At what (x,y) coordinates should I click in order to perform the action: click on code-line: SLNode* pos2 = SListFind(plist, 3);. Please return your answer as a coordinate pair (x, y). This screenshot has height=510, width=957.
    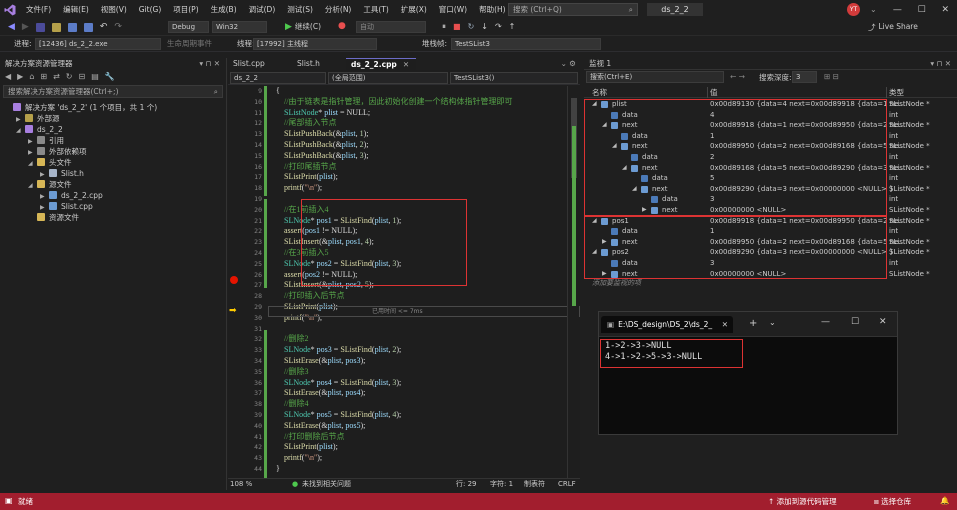
    Looking at the image, I should click on (338, 264).